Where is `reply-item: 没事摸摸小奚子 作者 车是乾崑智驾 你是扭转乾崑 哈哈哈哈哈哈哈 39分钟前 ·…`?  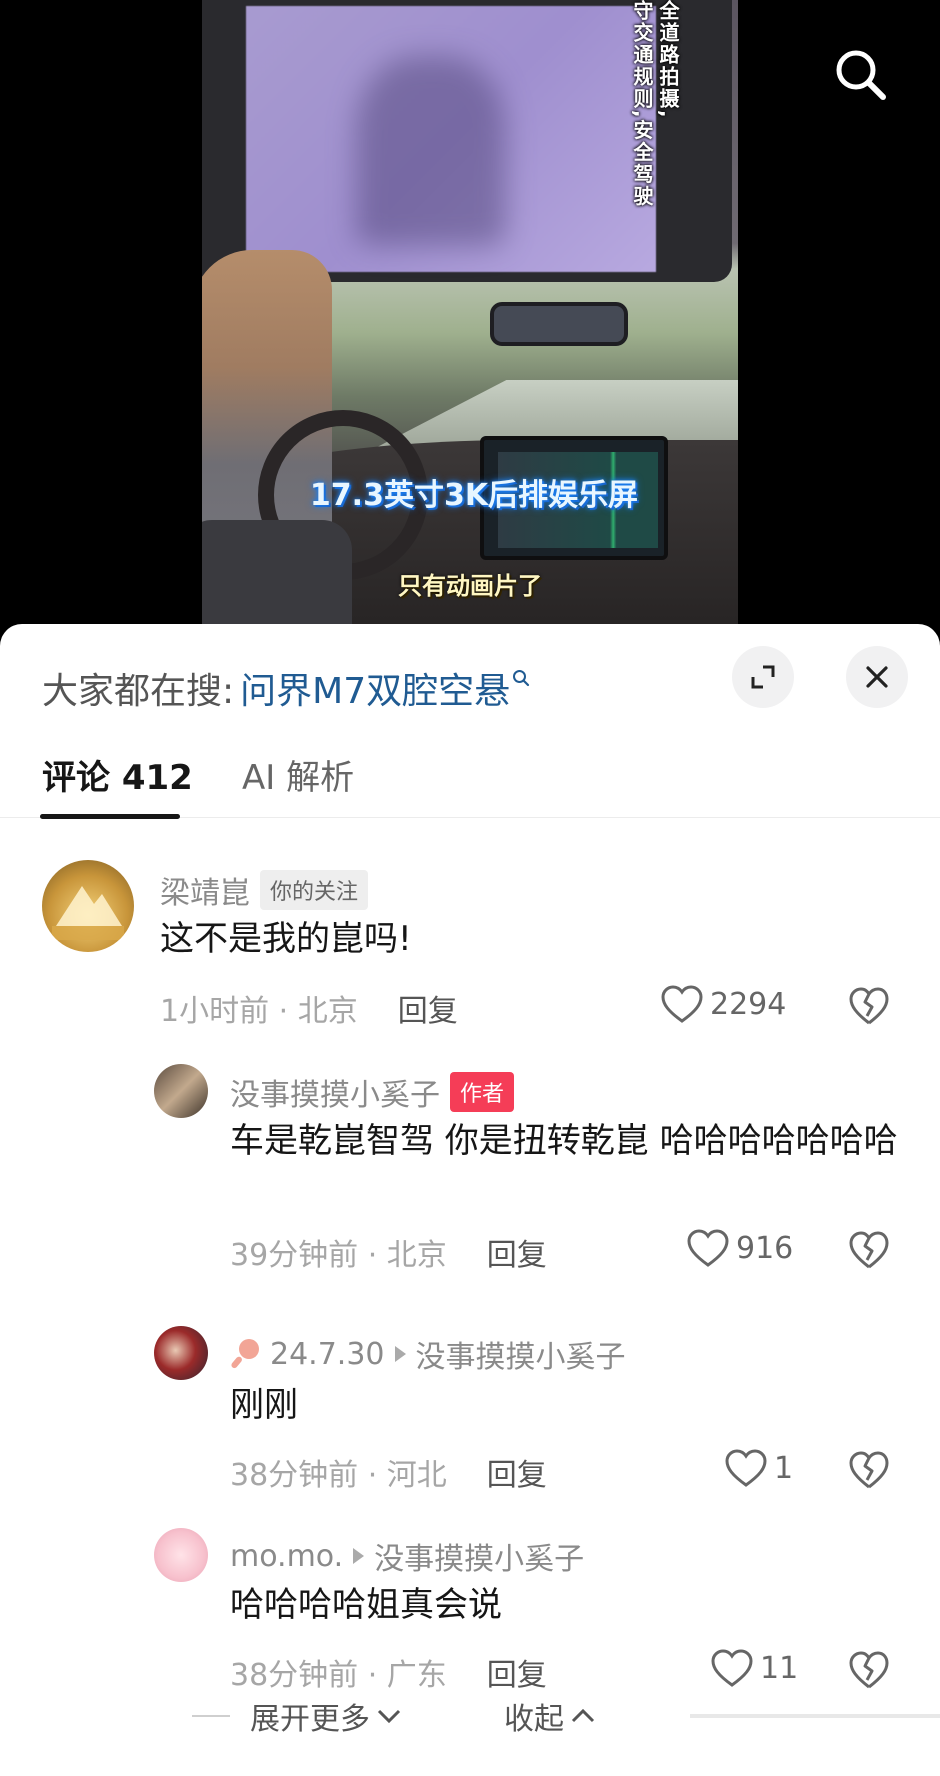
reply-item: 没事摸摸小奚子 作者 车是乾崑智驾 你是扭转乾崑 哈哈哈哈哈哈哈 39分钟前 ·… is located at coordinates (470, 1174).